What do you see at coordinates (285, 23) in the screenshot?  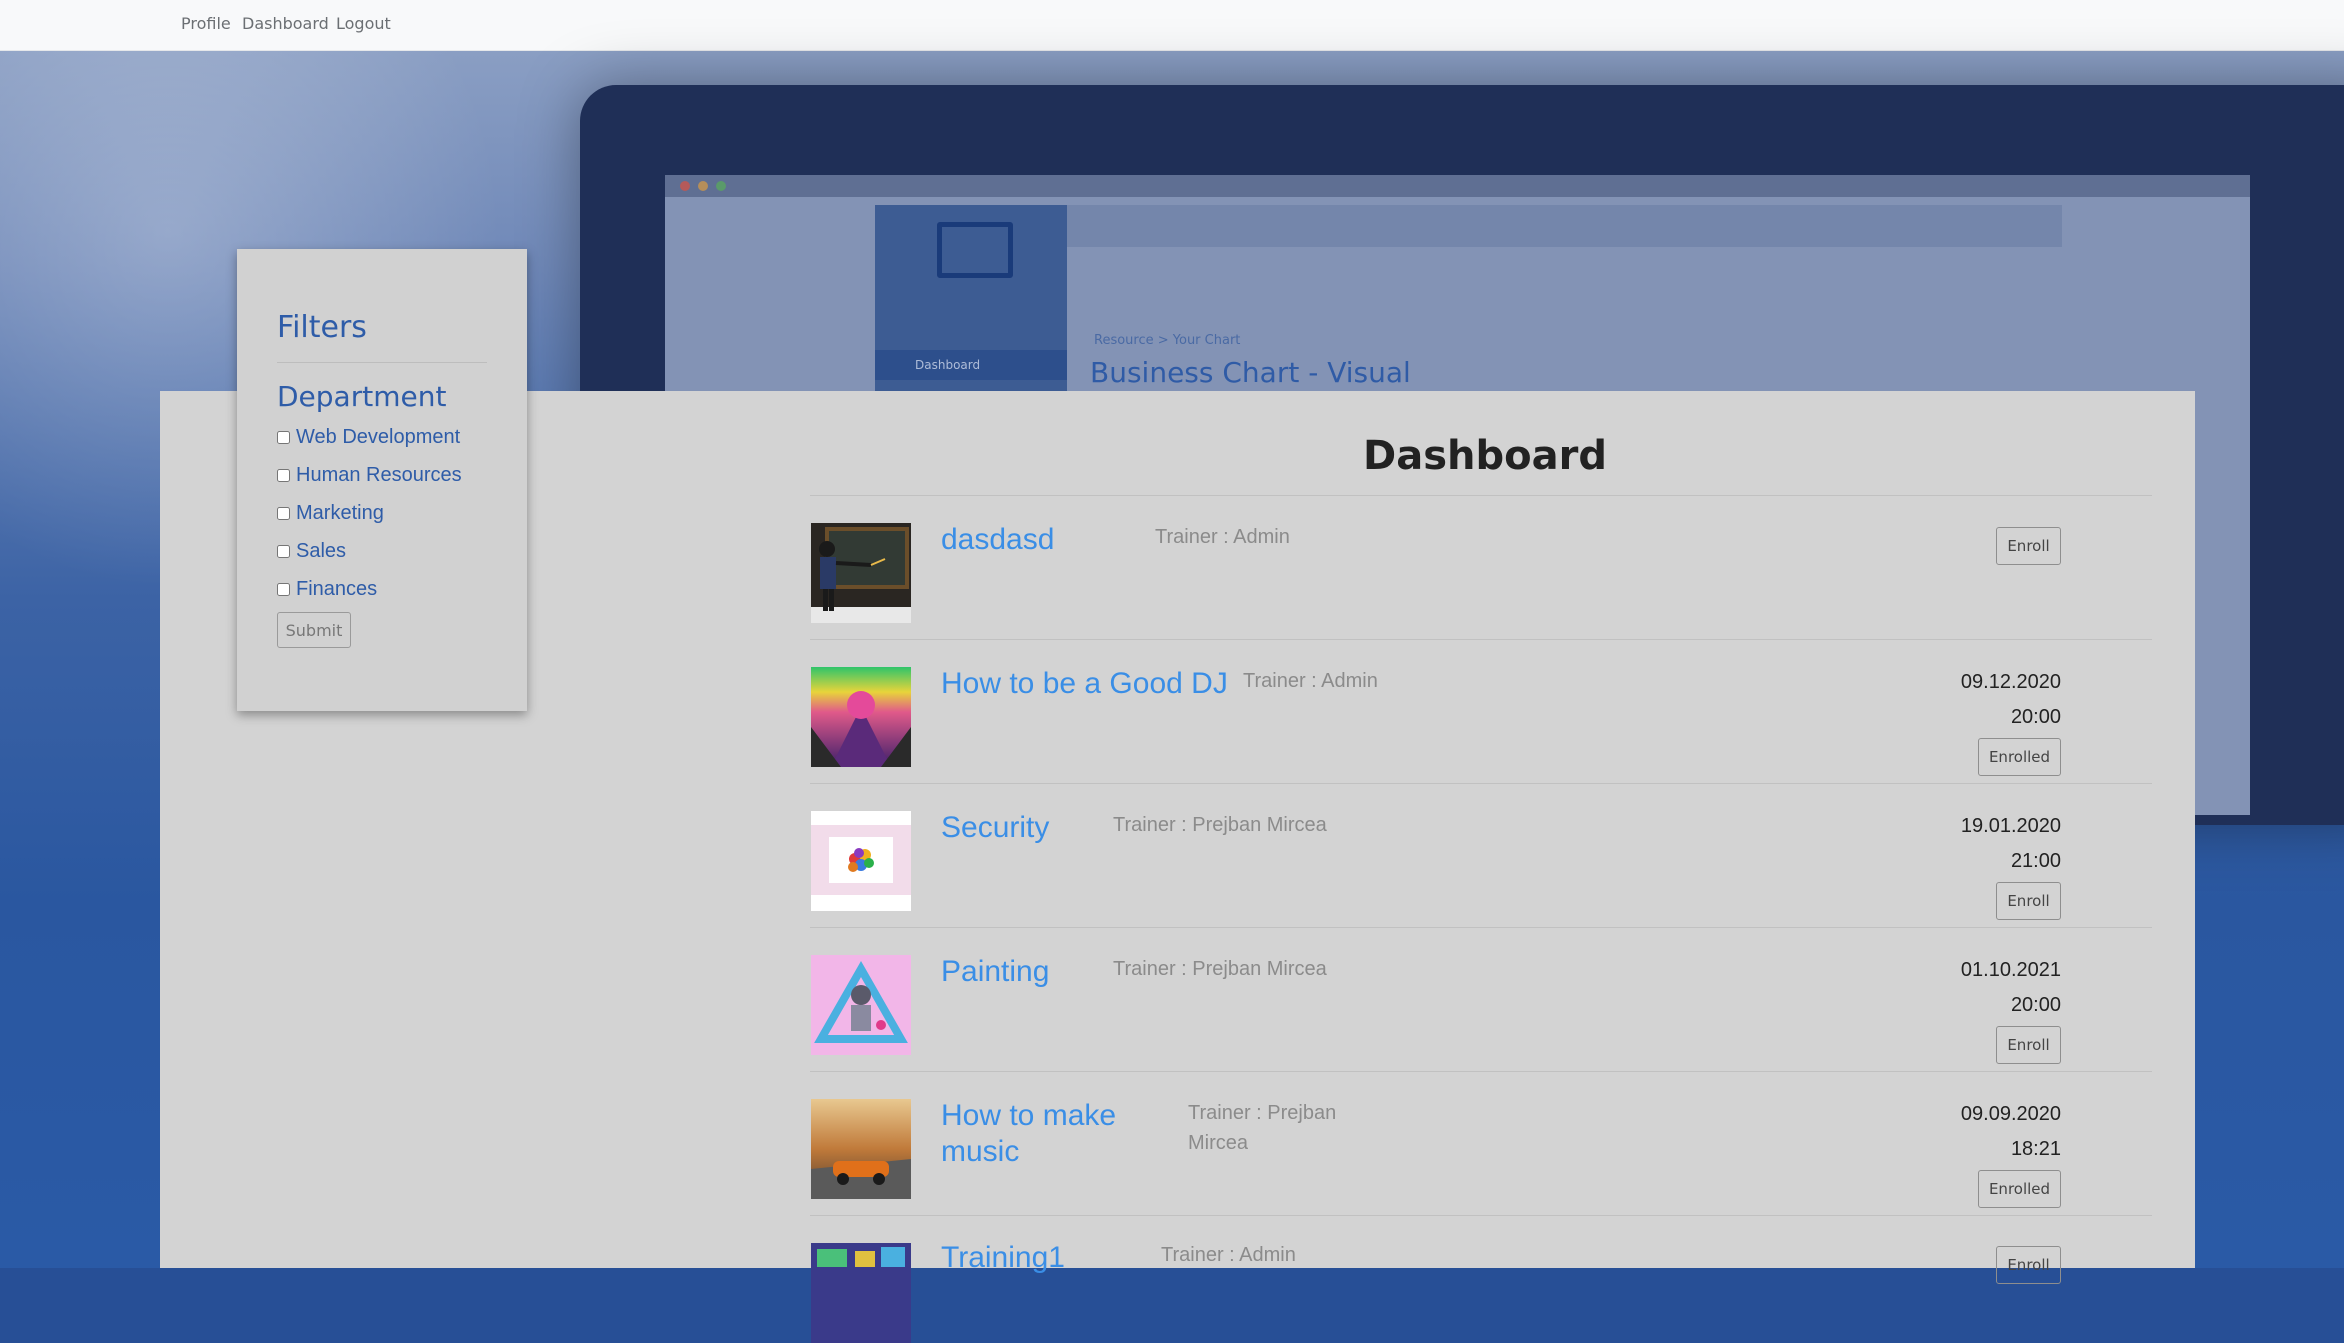 I see `nav-link-dashboard: Dashboard` at bounding box center [285, 23].